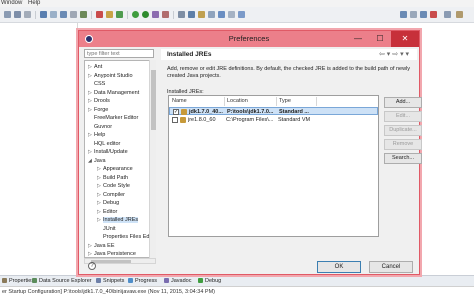 The image size is (474, 298). Describe the element at coordinates (339, 267) in the screenshot. I see `ok-button: OK` at that location.